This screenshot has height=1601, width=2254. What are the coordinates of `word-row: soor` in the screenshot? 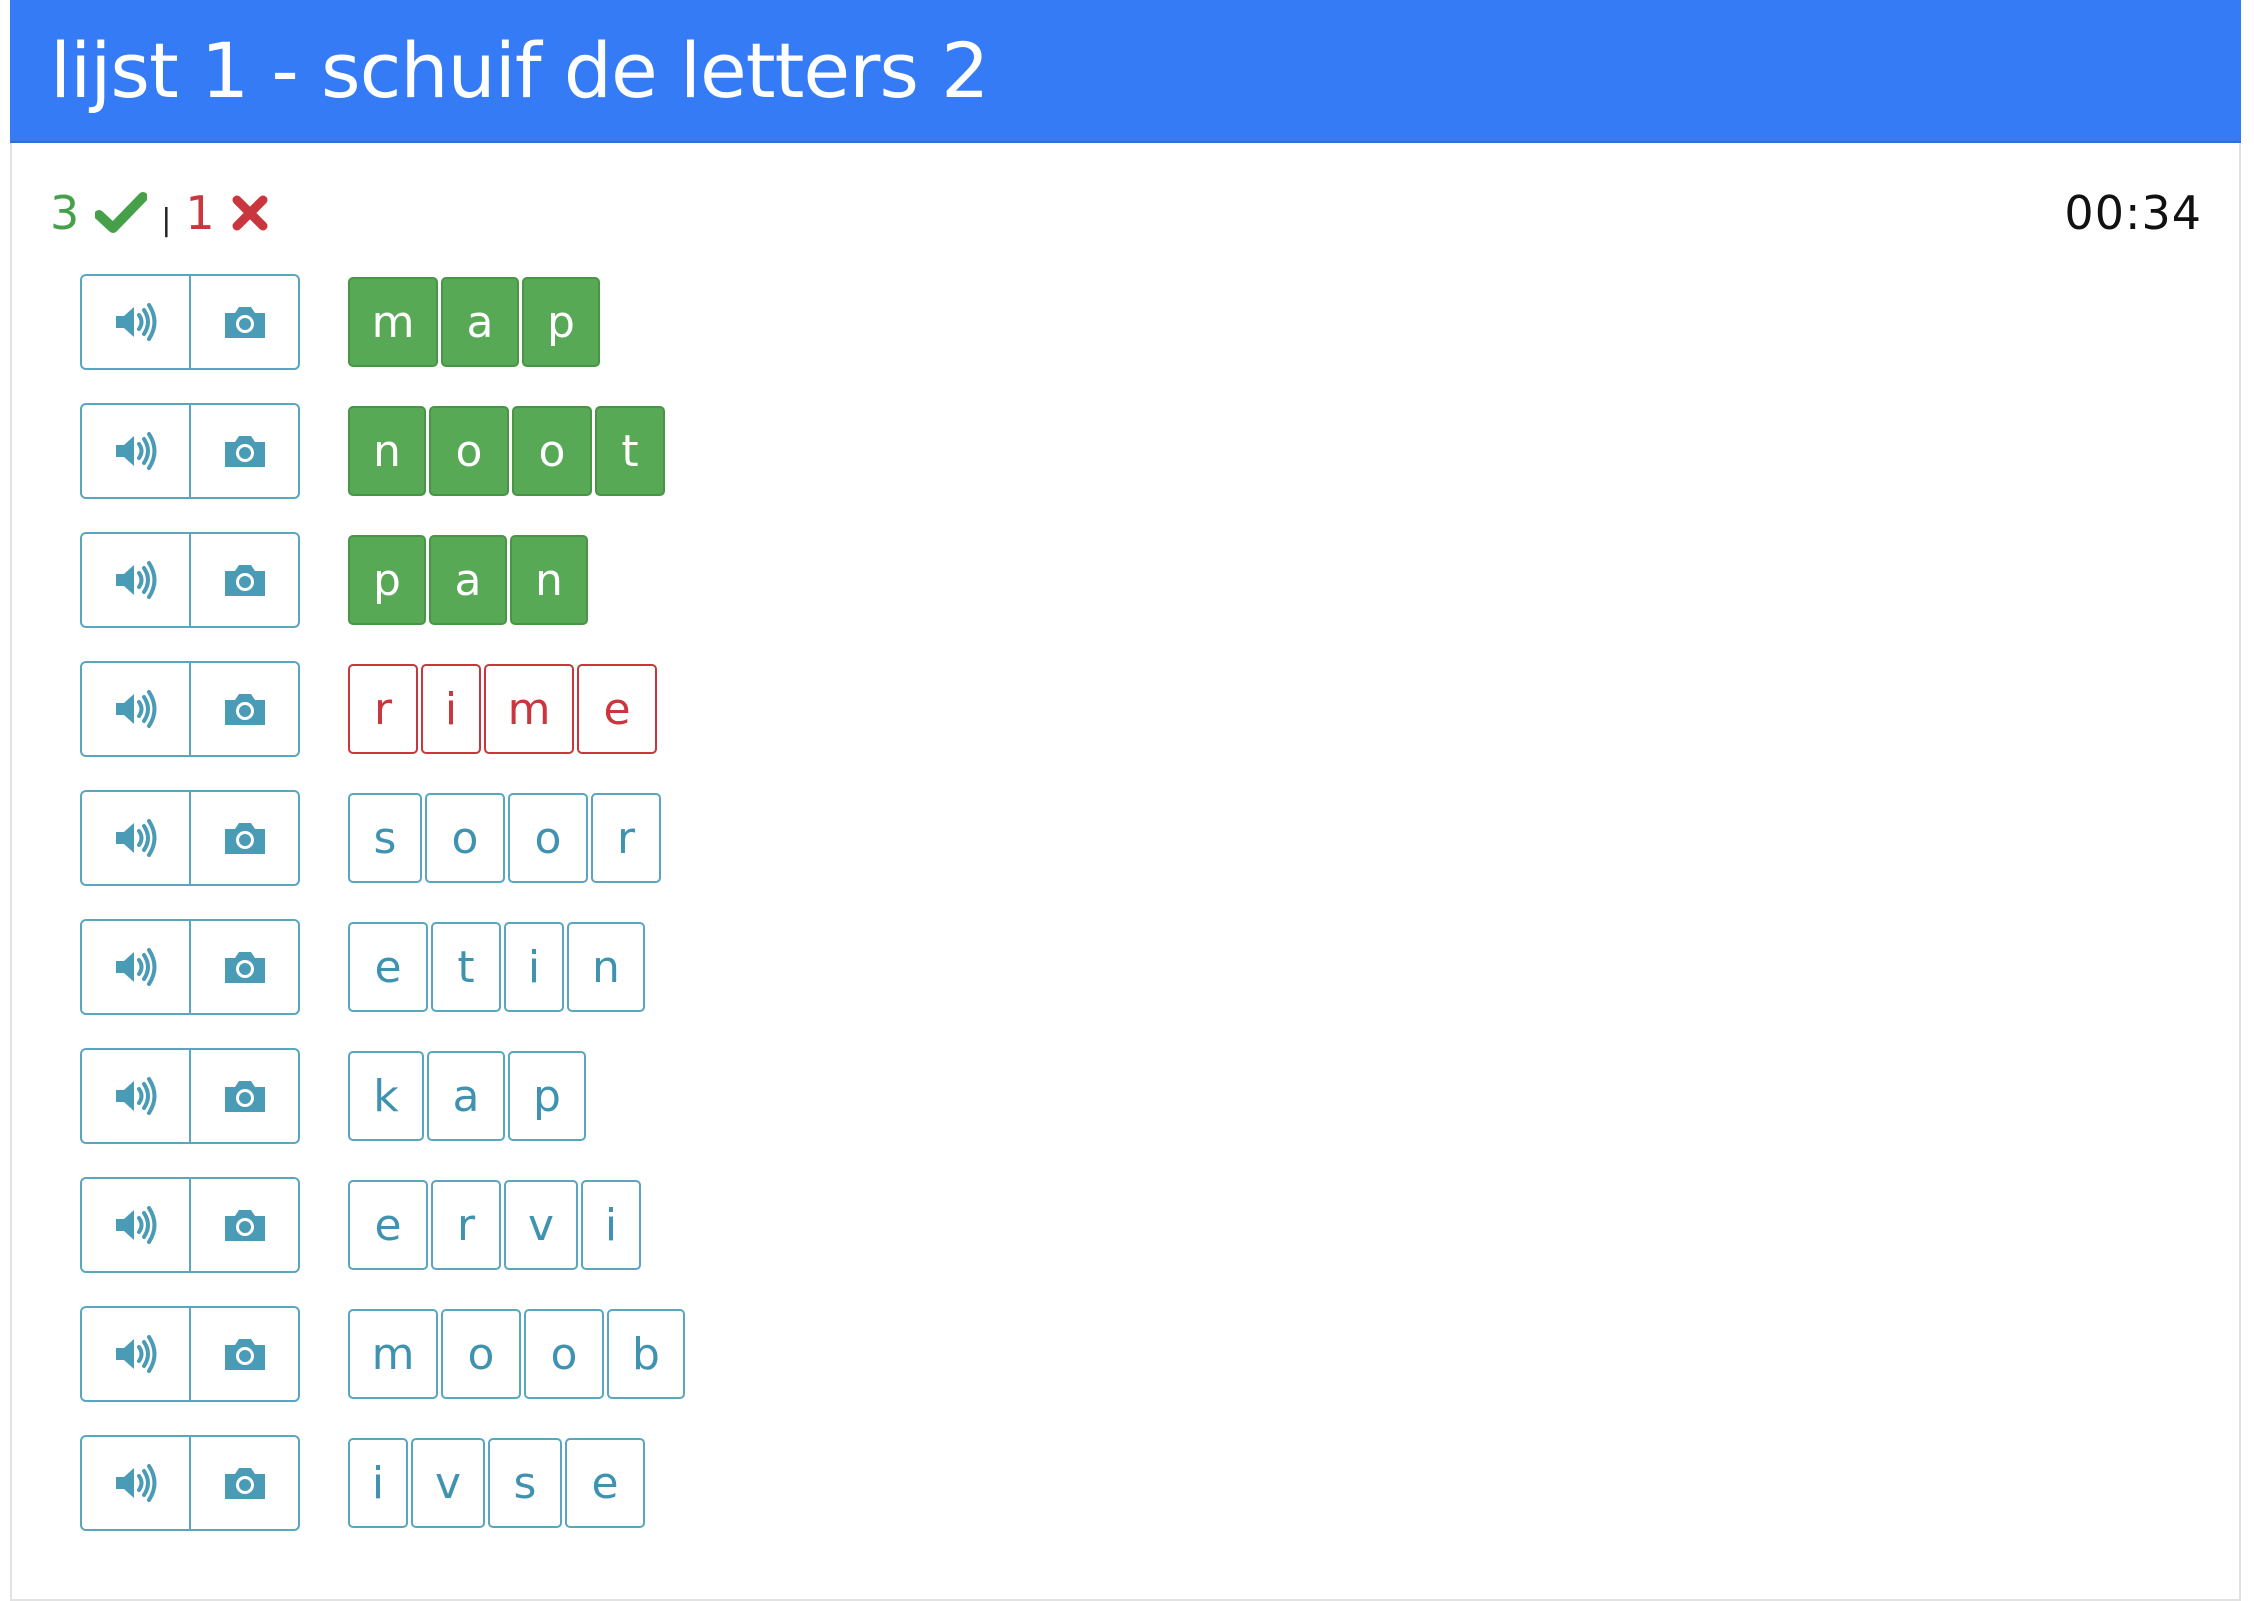 It's located at (370, 838).